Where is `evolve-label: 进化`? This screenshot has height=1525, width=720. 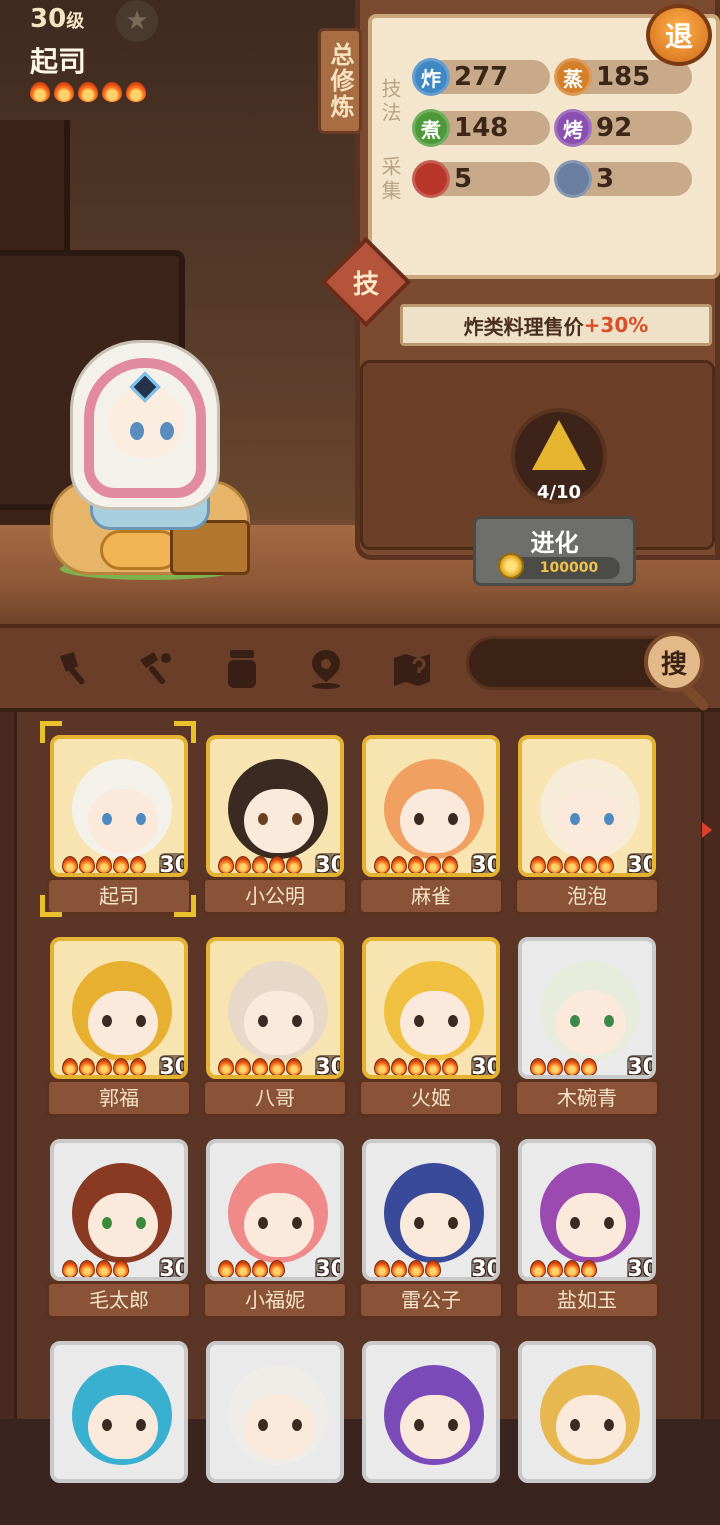 evolve-label: 进化 is located at coordinates (554, 543).